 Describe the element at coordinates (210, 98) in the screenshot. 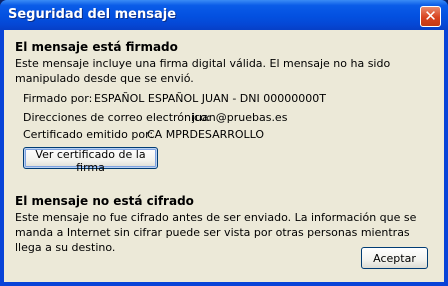

I see `signed-by-value: ESPAÑOL ESPAÑOL JUAN - DNI 00000000T` at that location.